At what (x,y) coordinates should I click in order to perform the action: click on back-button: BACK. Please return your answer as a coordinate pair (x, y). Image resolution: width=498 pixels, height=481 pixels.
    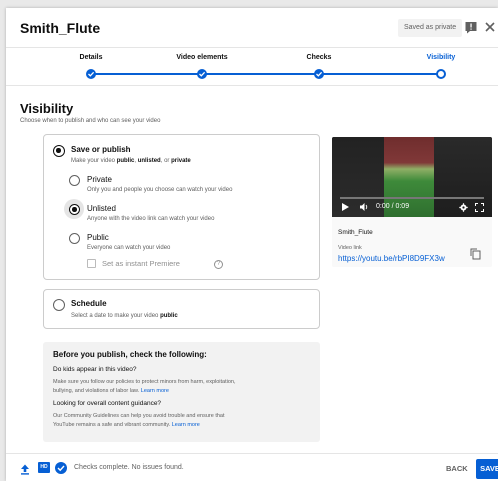
    Looking at the image, I should click on (457, 468).